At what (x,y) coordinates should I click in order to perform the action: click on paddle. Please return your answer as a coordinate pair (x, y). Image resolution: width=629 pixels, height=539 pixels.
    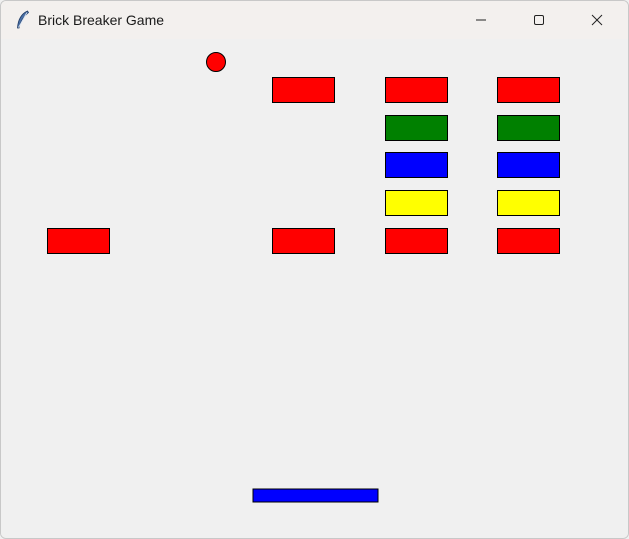
    Looking at the image, I should click on (315, 495).